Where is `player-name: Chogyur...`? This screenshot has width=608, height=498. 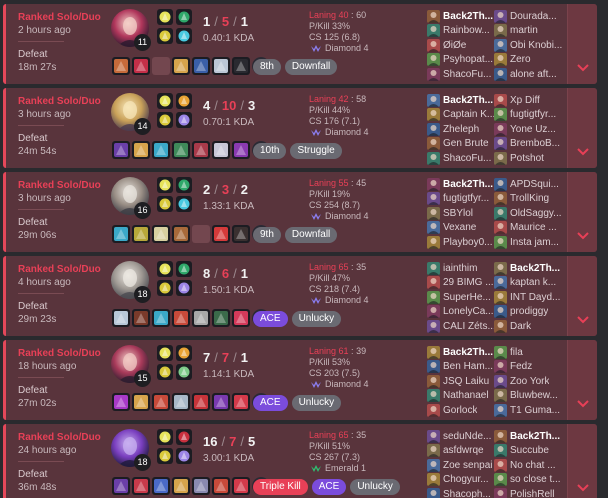 player-name: Chogyur... is located at coordinates (466, 479).